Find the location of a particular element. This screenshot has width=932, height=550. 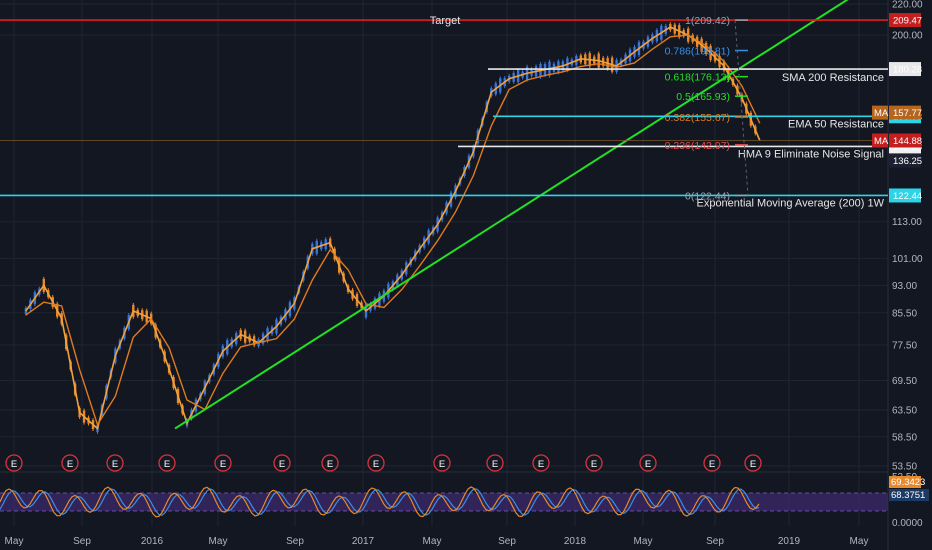

fib-level-label: 0(122.44) is located at coordinates (707, 196).